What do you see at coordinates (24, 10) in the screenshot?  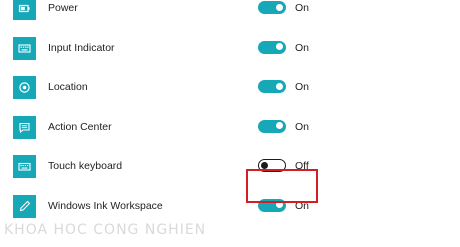 I see `power-icon` at bounding box center [24, 10].